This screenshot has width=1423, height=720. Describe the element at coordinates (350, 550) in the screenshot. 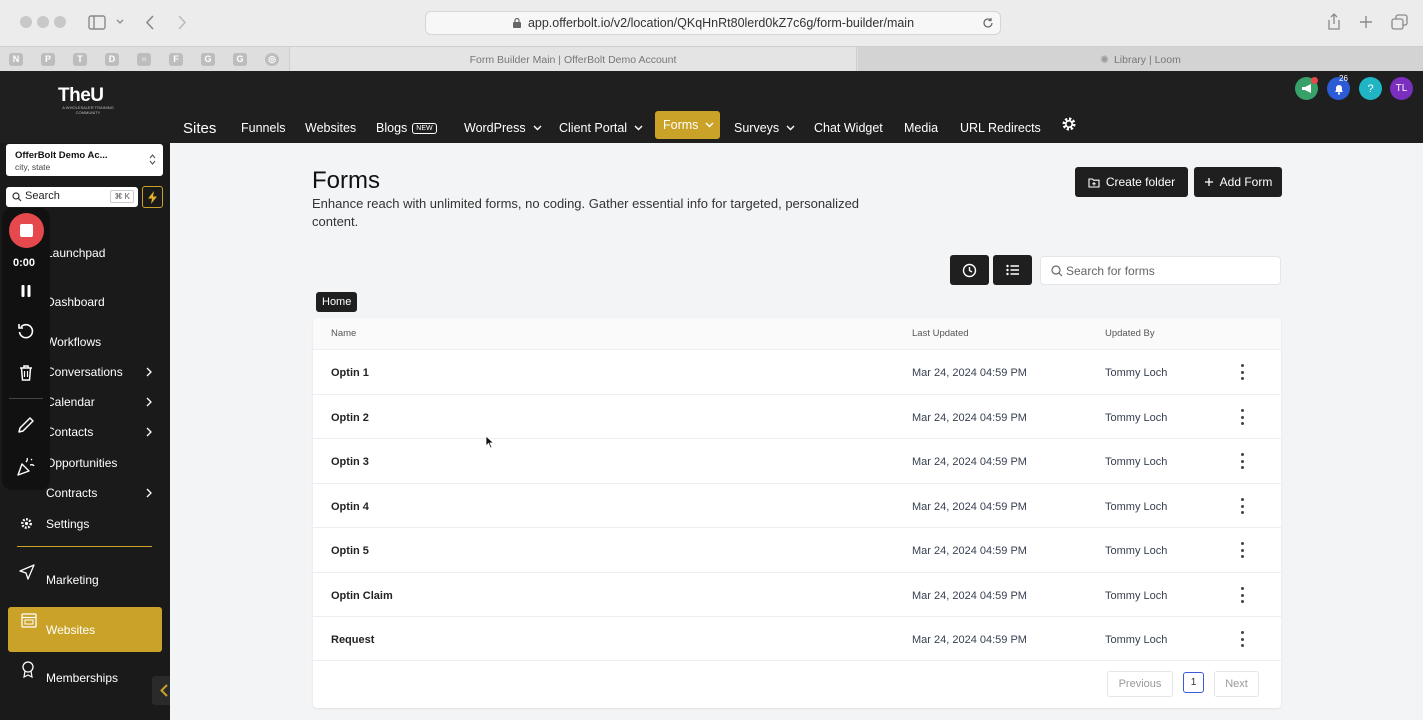

I see `form-name: Optin 5` at that location.